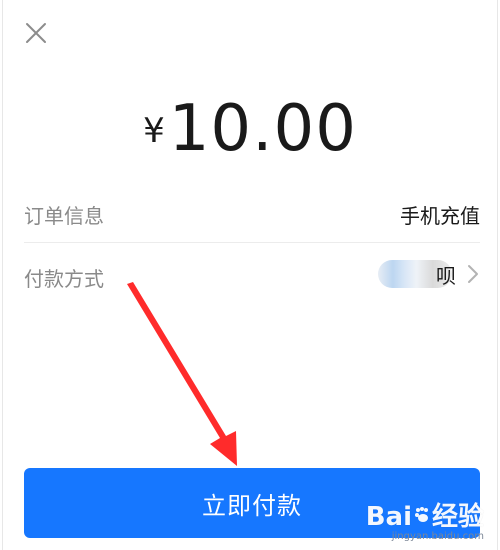 This screenshot has height=550, width=500. Describe the element at coordinates (2, 275) in the screenshot. I see `left-edge-divider` at that location.